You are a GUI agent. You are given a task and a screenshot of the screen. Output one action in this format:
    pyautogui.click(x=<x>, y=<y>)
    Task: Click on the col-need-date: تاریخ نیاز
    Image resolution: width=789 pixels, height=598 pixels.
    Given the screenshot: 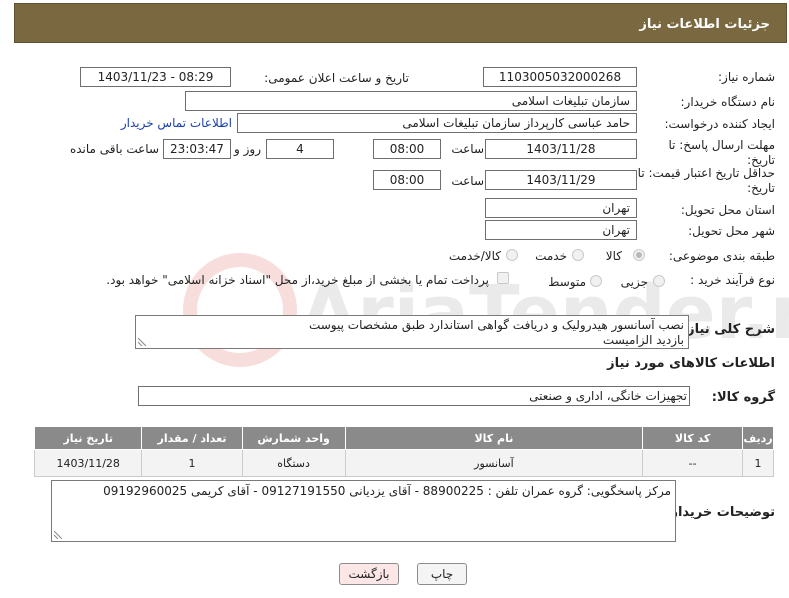 What is the action you would take?
    pyautogui.click(x=88, y=438)
    